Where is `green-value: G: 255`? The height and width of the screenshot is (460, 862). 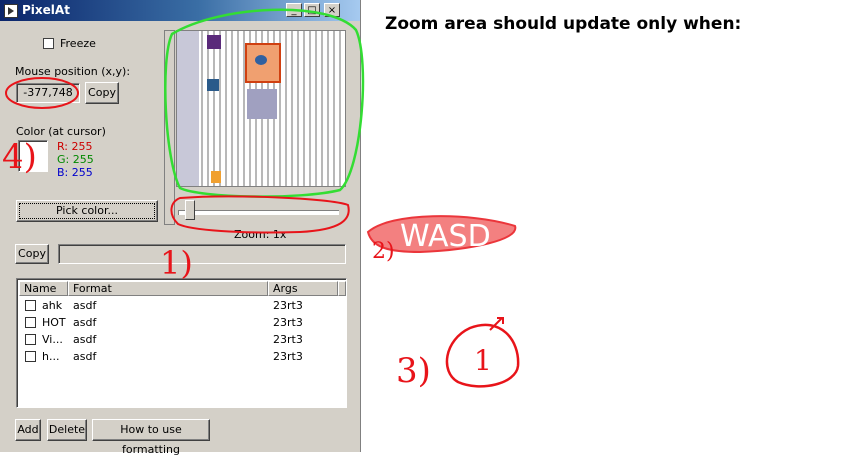 green-value: G: 255 is located at coordinates (75, 159).